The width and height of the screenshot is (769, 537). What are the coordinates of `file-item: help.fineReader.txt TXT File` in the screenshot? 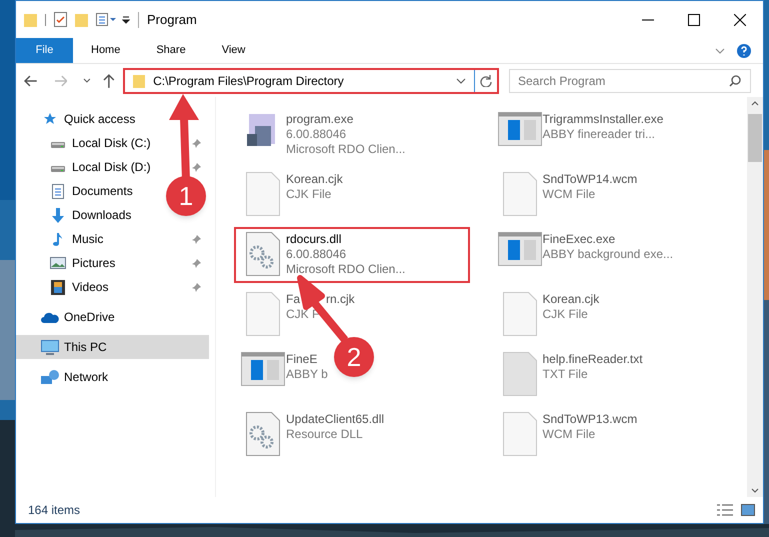 It's located at (569, 375).